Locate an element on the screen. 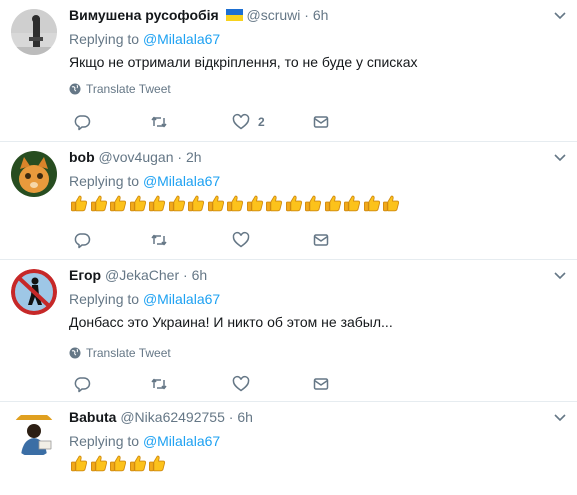  tweet-header: Егор @JekaCher · 6h is located at coordinates (138, 275).